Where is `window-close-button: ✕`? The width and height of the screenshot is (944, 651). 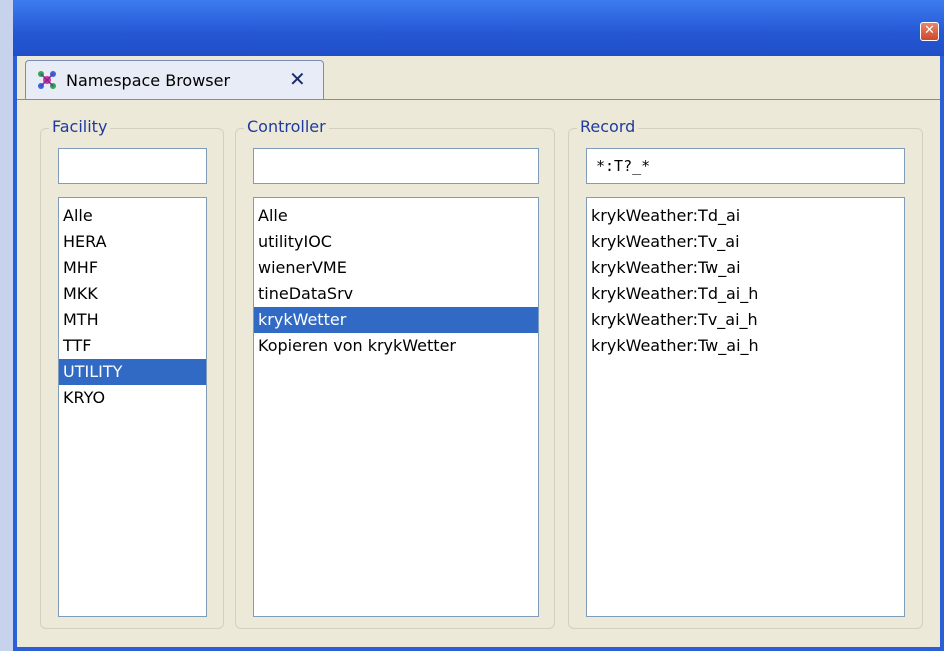 window-close-button: ✕ is located at coordinates (929, 31).